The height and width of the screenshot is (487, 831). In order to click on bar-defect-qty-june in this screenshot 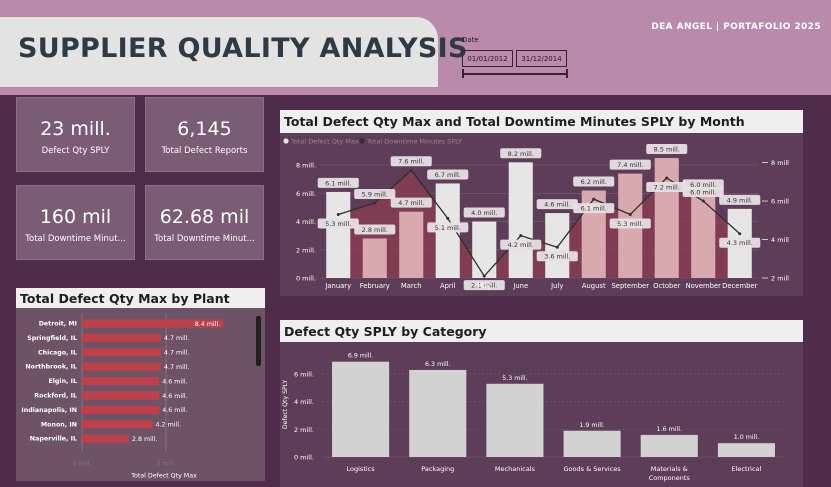, I will do `click(520, 220)`.